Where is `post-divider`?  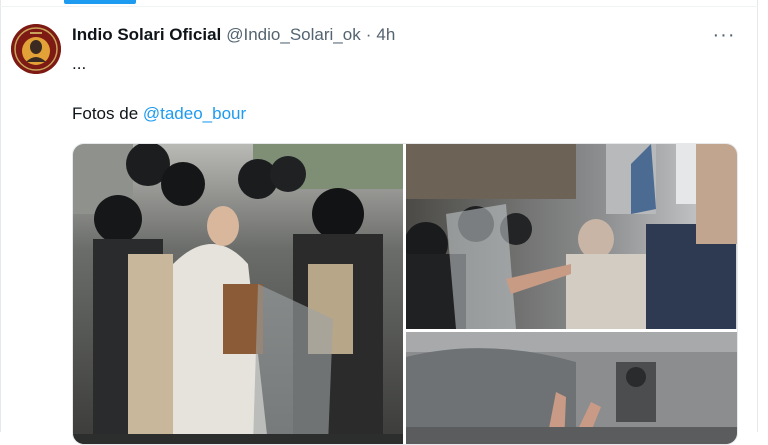
post-divider is located at coordinates (379, 6).